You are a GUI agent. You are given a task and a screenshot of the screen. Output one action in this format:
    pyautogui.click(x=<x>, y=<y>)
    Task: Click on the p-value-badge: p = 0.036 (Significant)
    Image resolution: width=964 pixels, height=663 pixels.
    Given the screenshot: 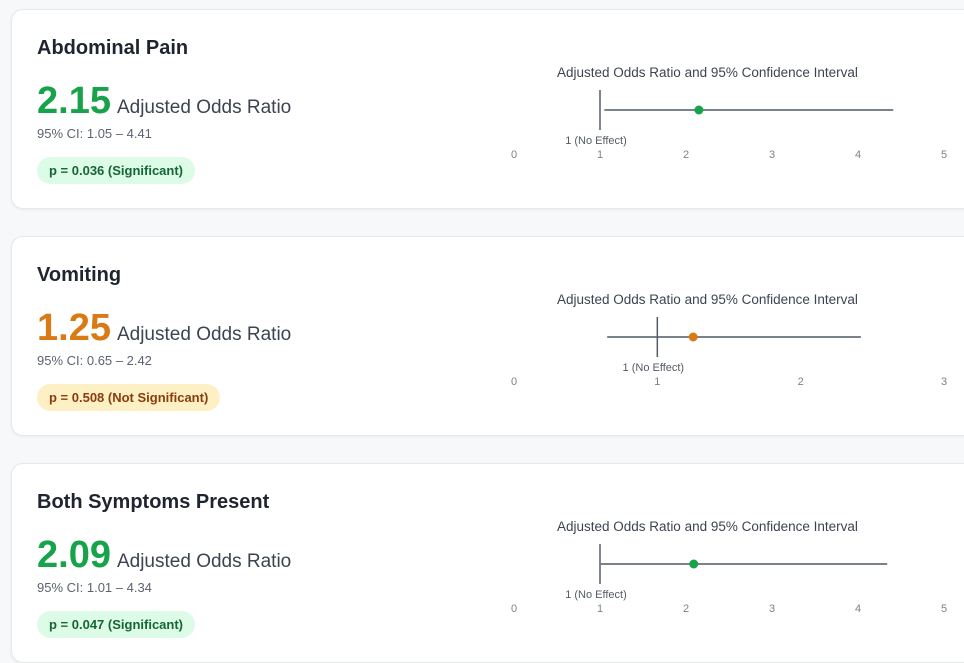 What is the action you would take?
    pyautogui.click(x=116, y=170)
    